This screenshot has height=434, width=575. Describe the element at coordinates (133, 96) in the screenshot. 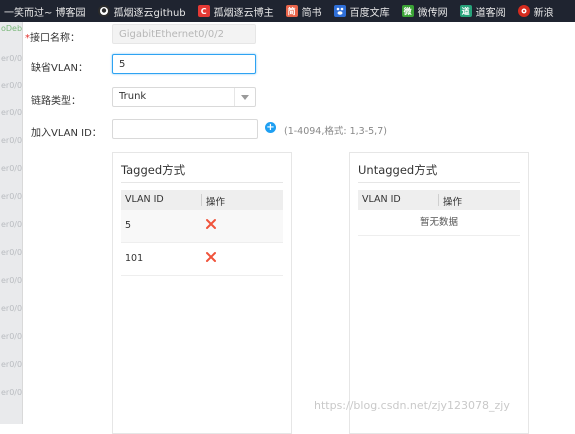

I see `link-type-value: Trunk` at that location.